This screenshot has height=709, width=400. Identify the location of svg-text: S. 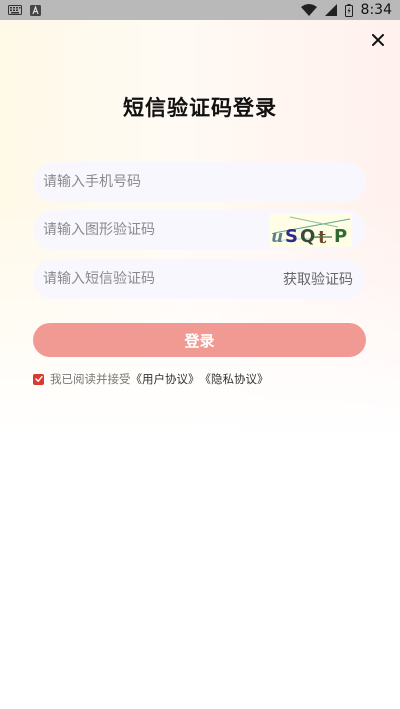
(291, 236).